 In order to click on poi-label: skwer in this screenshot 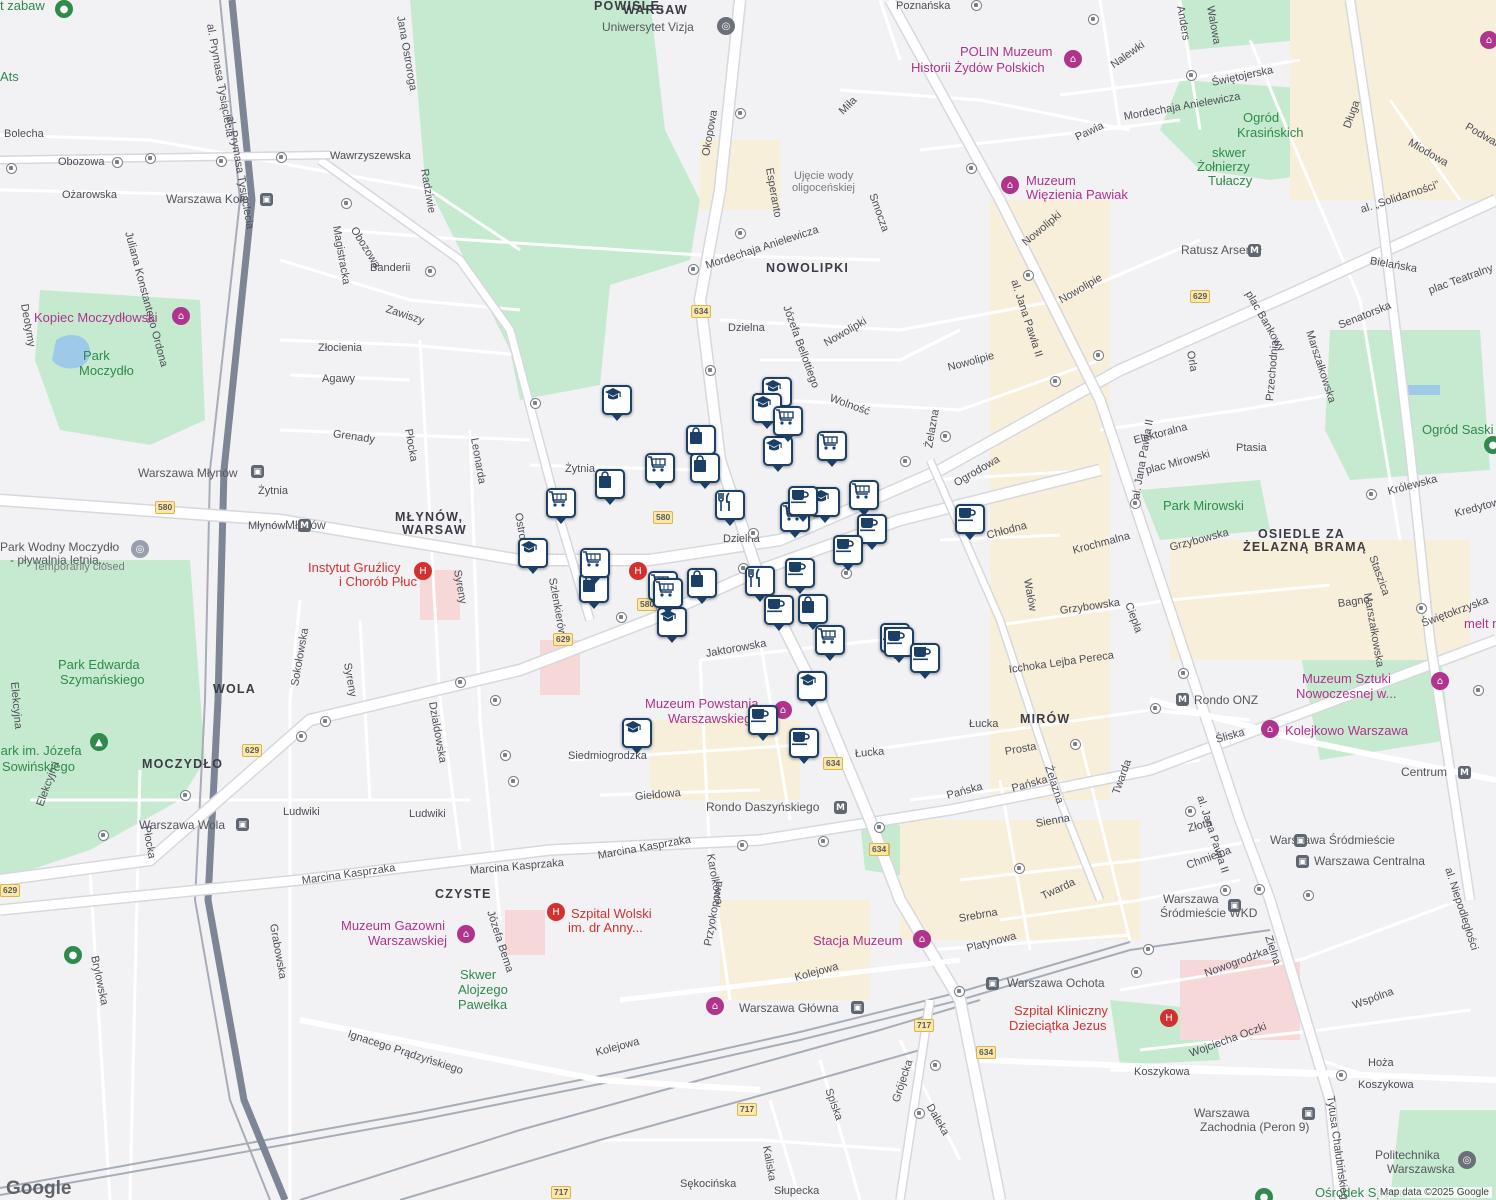, I will do `click(1229, 152)`.